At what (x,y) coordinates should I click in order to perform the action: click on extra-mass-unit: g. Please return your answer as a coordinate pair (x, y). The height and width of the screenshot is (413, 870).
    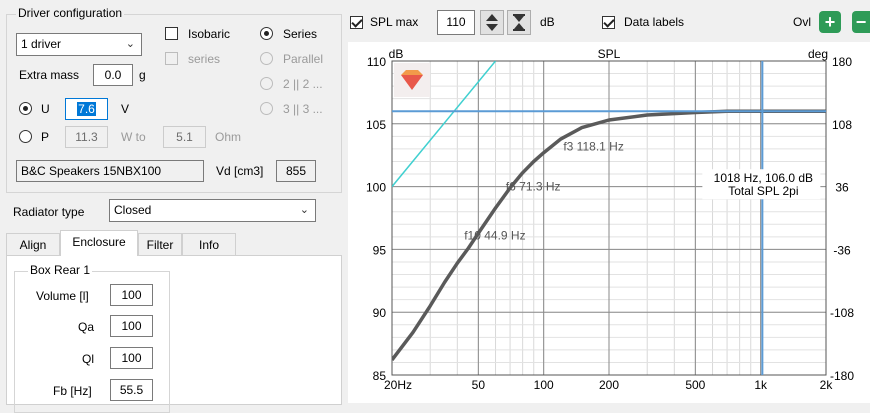
    Looking at the image, I should click on (142, 75).